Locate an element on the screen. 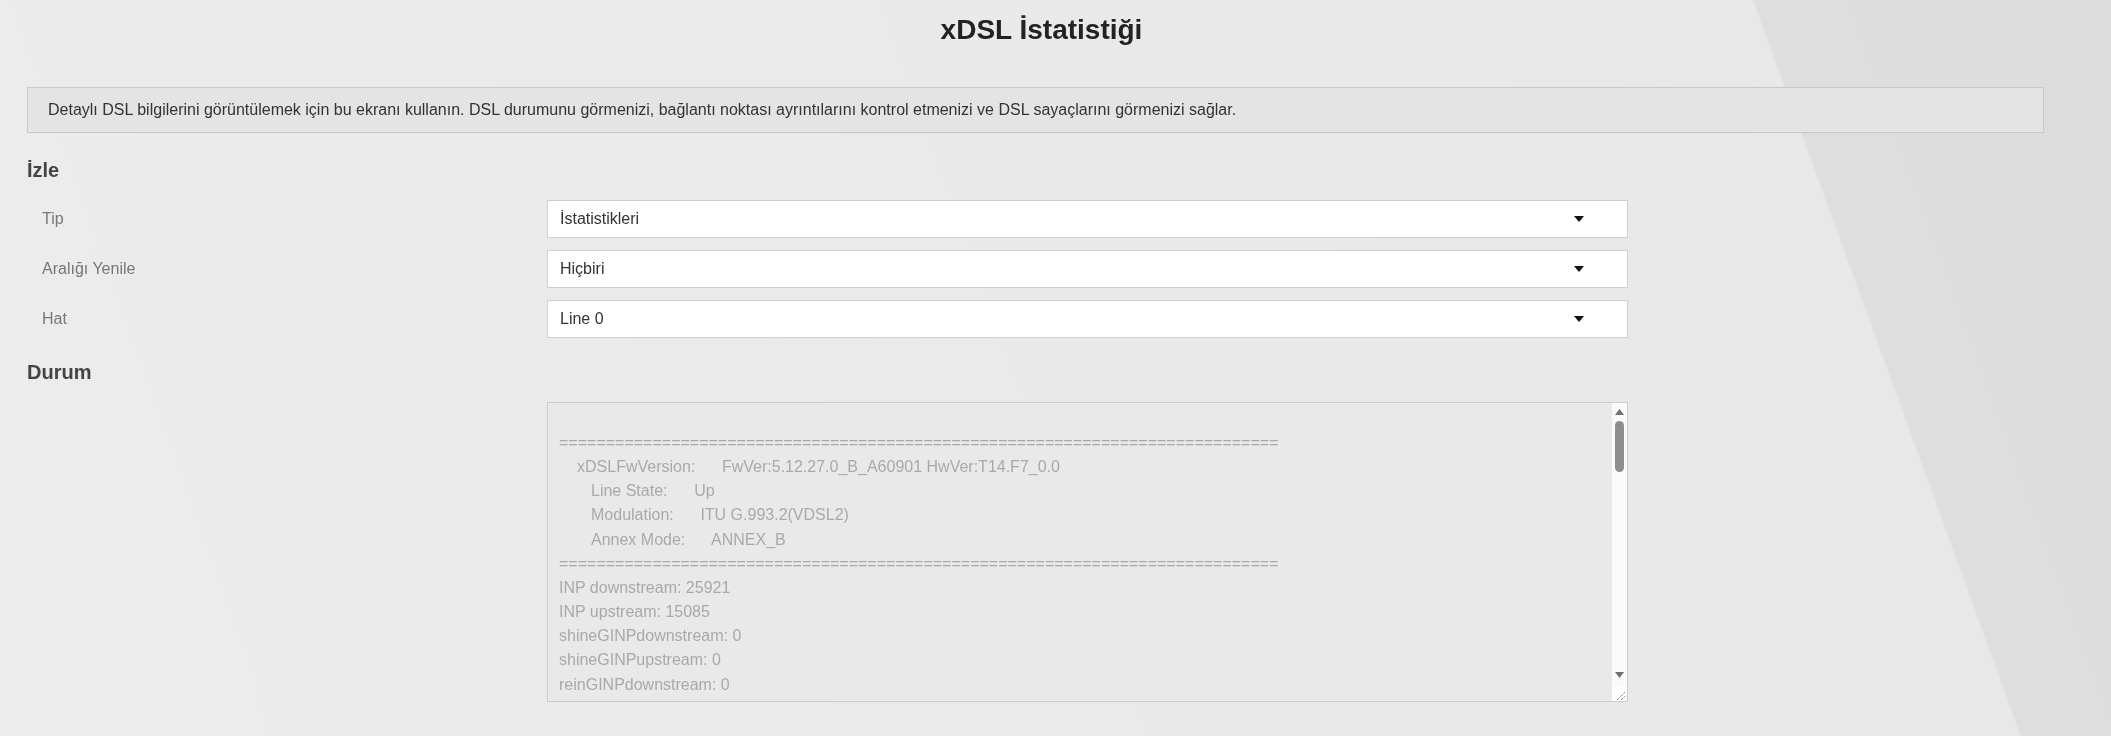 The width and height of the screenshot is (2111, 736). section-heading: Durum is located at coordinates (59, 372).